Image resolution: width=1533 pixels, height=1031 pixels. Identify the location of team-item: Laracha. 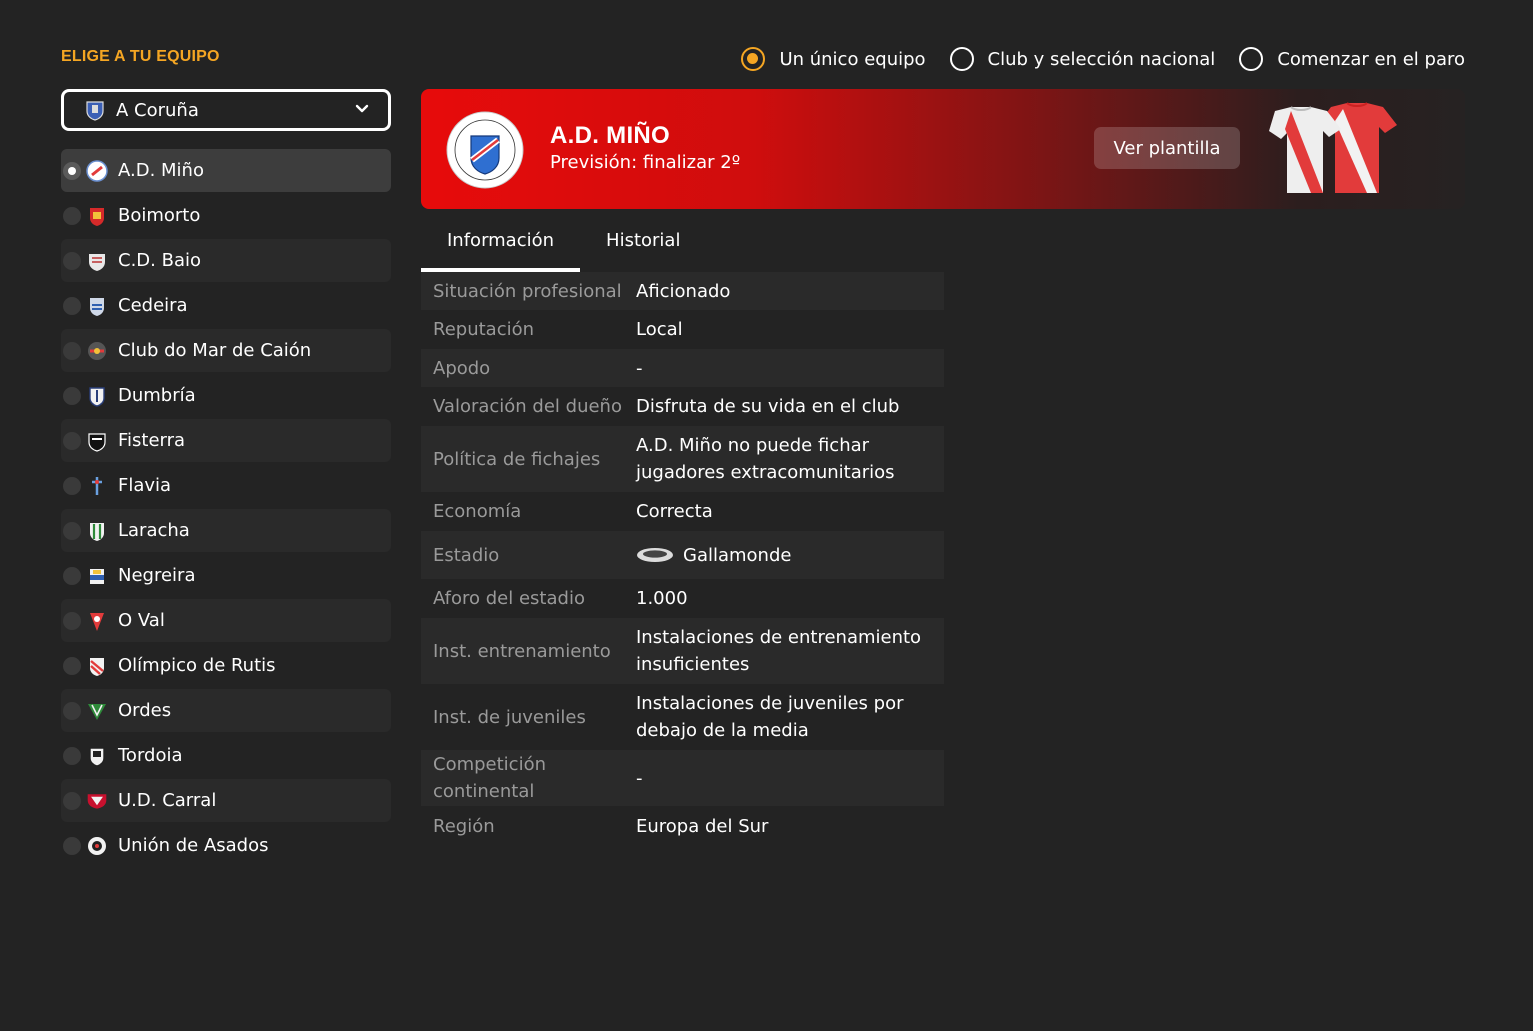
(226, 530).